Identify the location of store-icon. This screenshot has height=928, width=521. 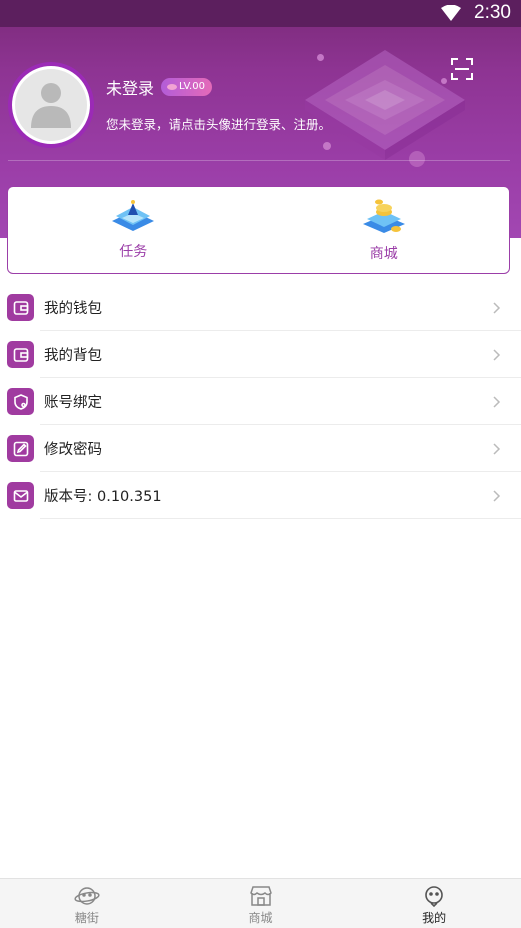
(260, 896).